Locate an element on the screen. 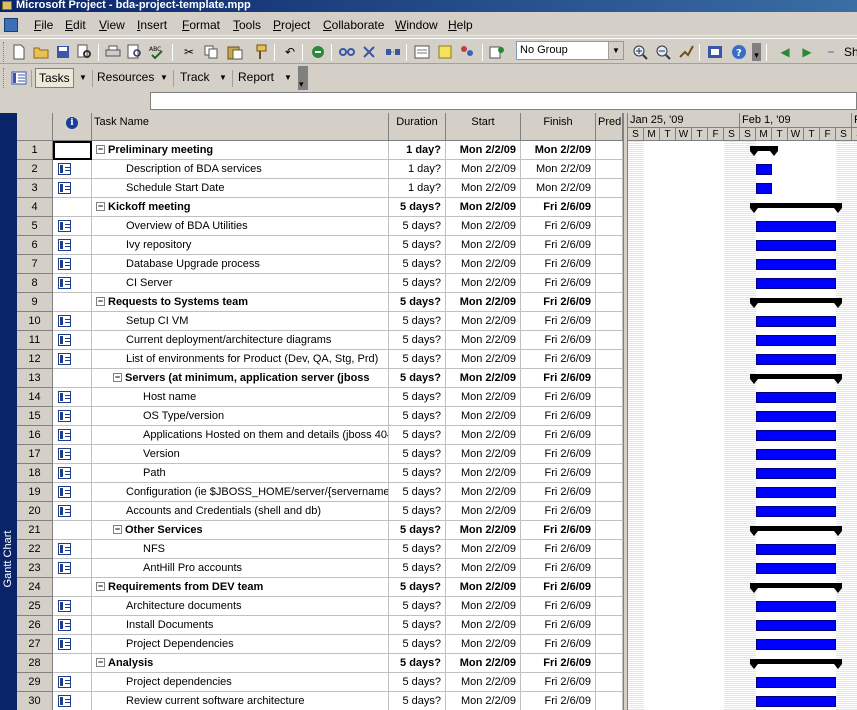  tasks-dropdown-icon: ▼ is located at coordinates (83, 78).